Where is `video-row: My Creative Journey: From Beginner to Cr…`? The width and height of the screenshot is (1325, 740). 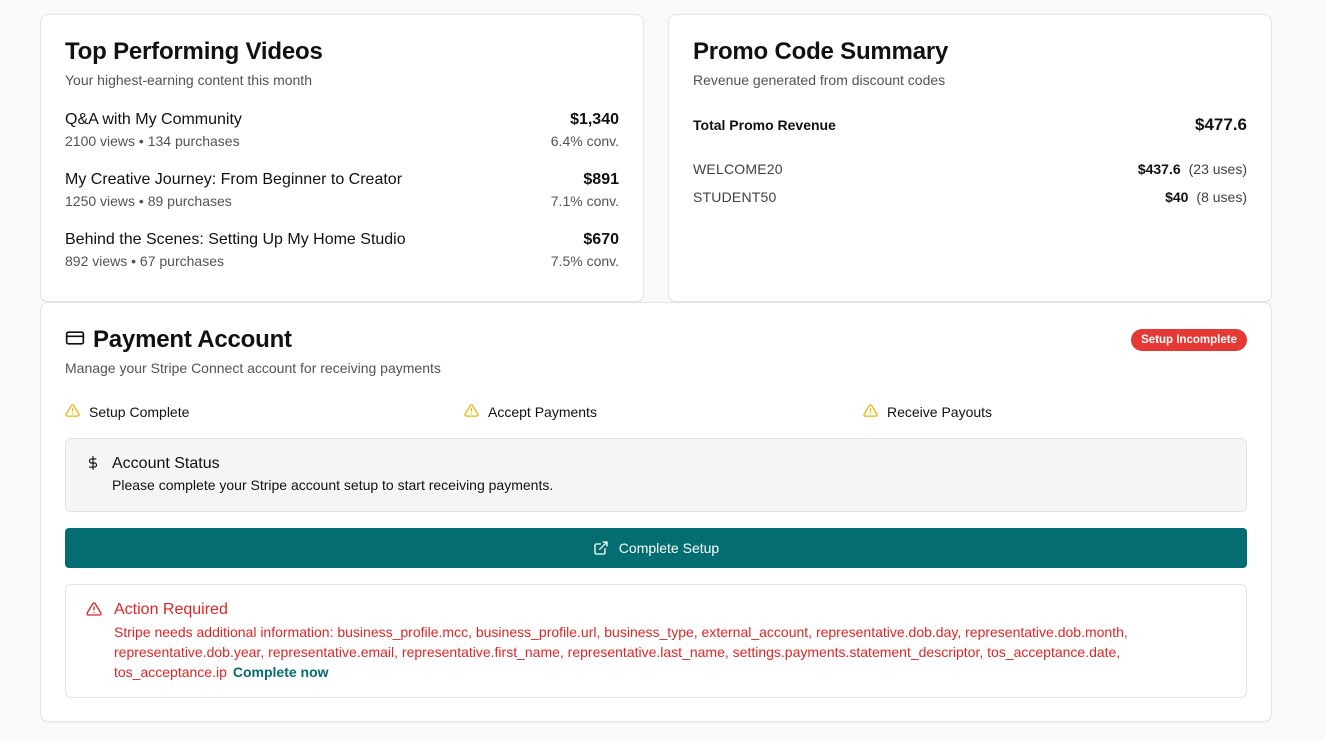
video-row: My Creative Journey: From Beginner to Cr… is located at coordinates (342, 199).